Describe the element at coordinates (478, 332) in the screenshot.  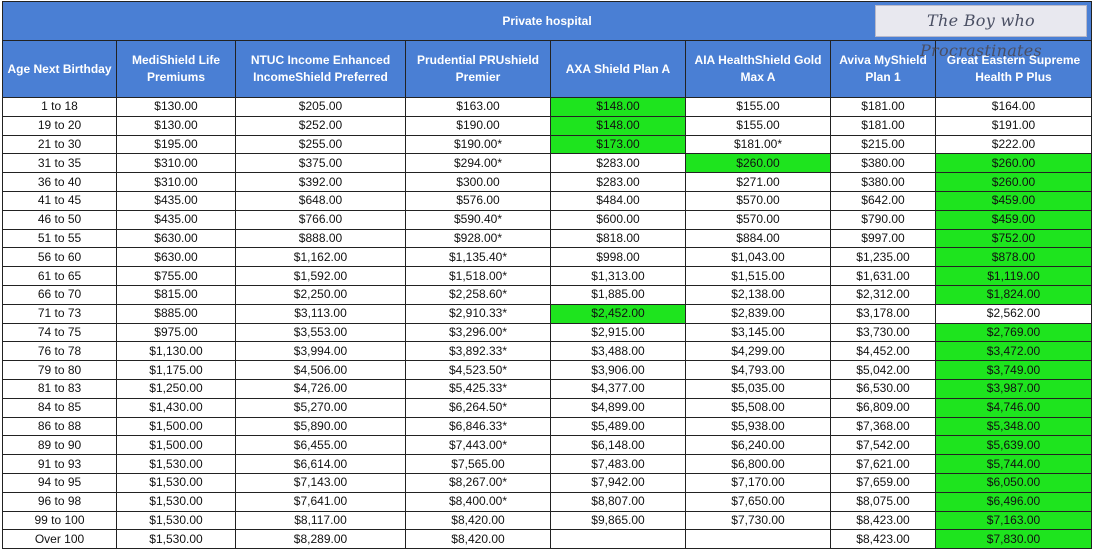
I see `premium-cell: $3,296.00*` at that location.